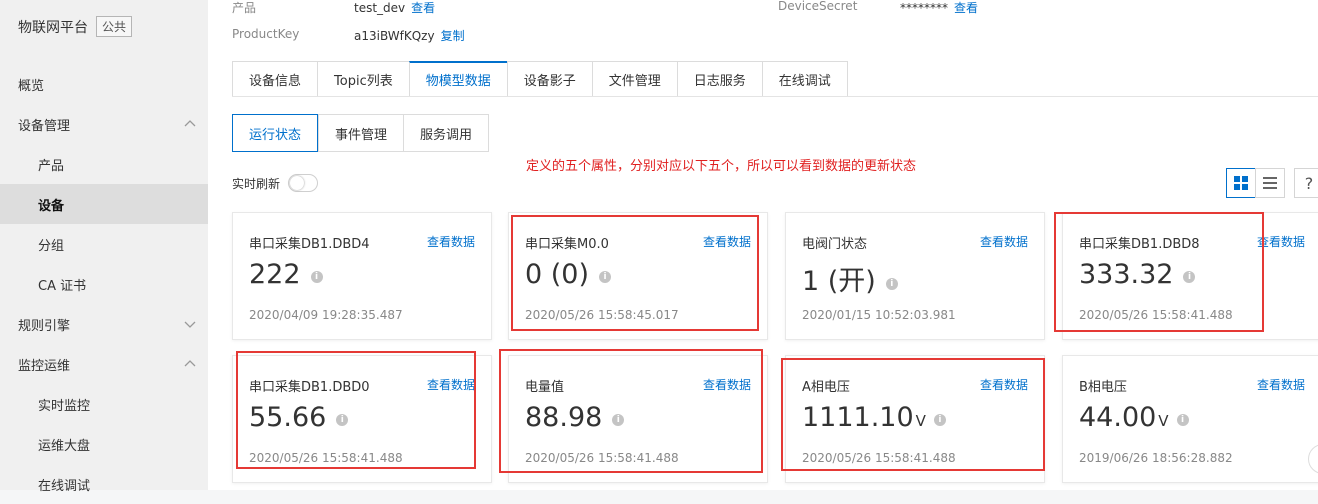 The width and height of the screenshot is (1318, 504). I want to click on property-title: 串口采集DB1.DBD8, so click(1139, 244).